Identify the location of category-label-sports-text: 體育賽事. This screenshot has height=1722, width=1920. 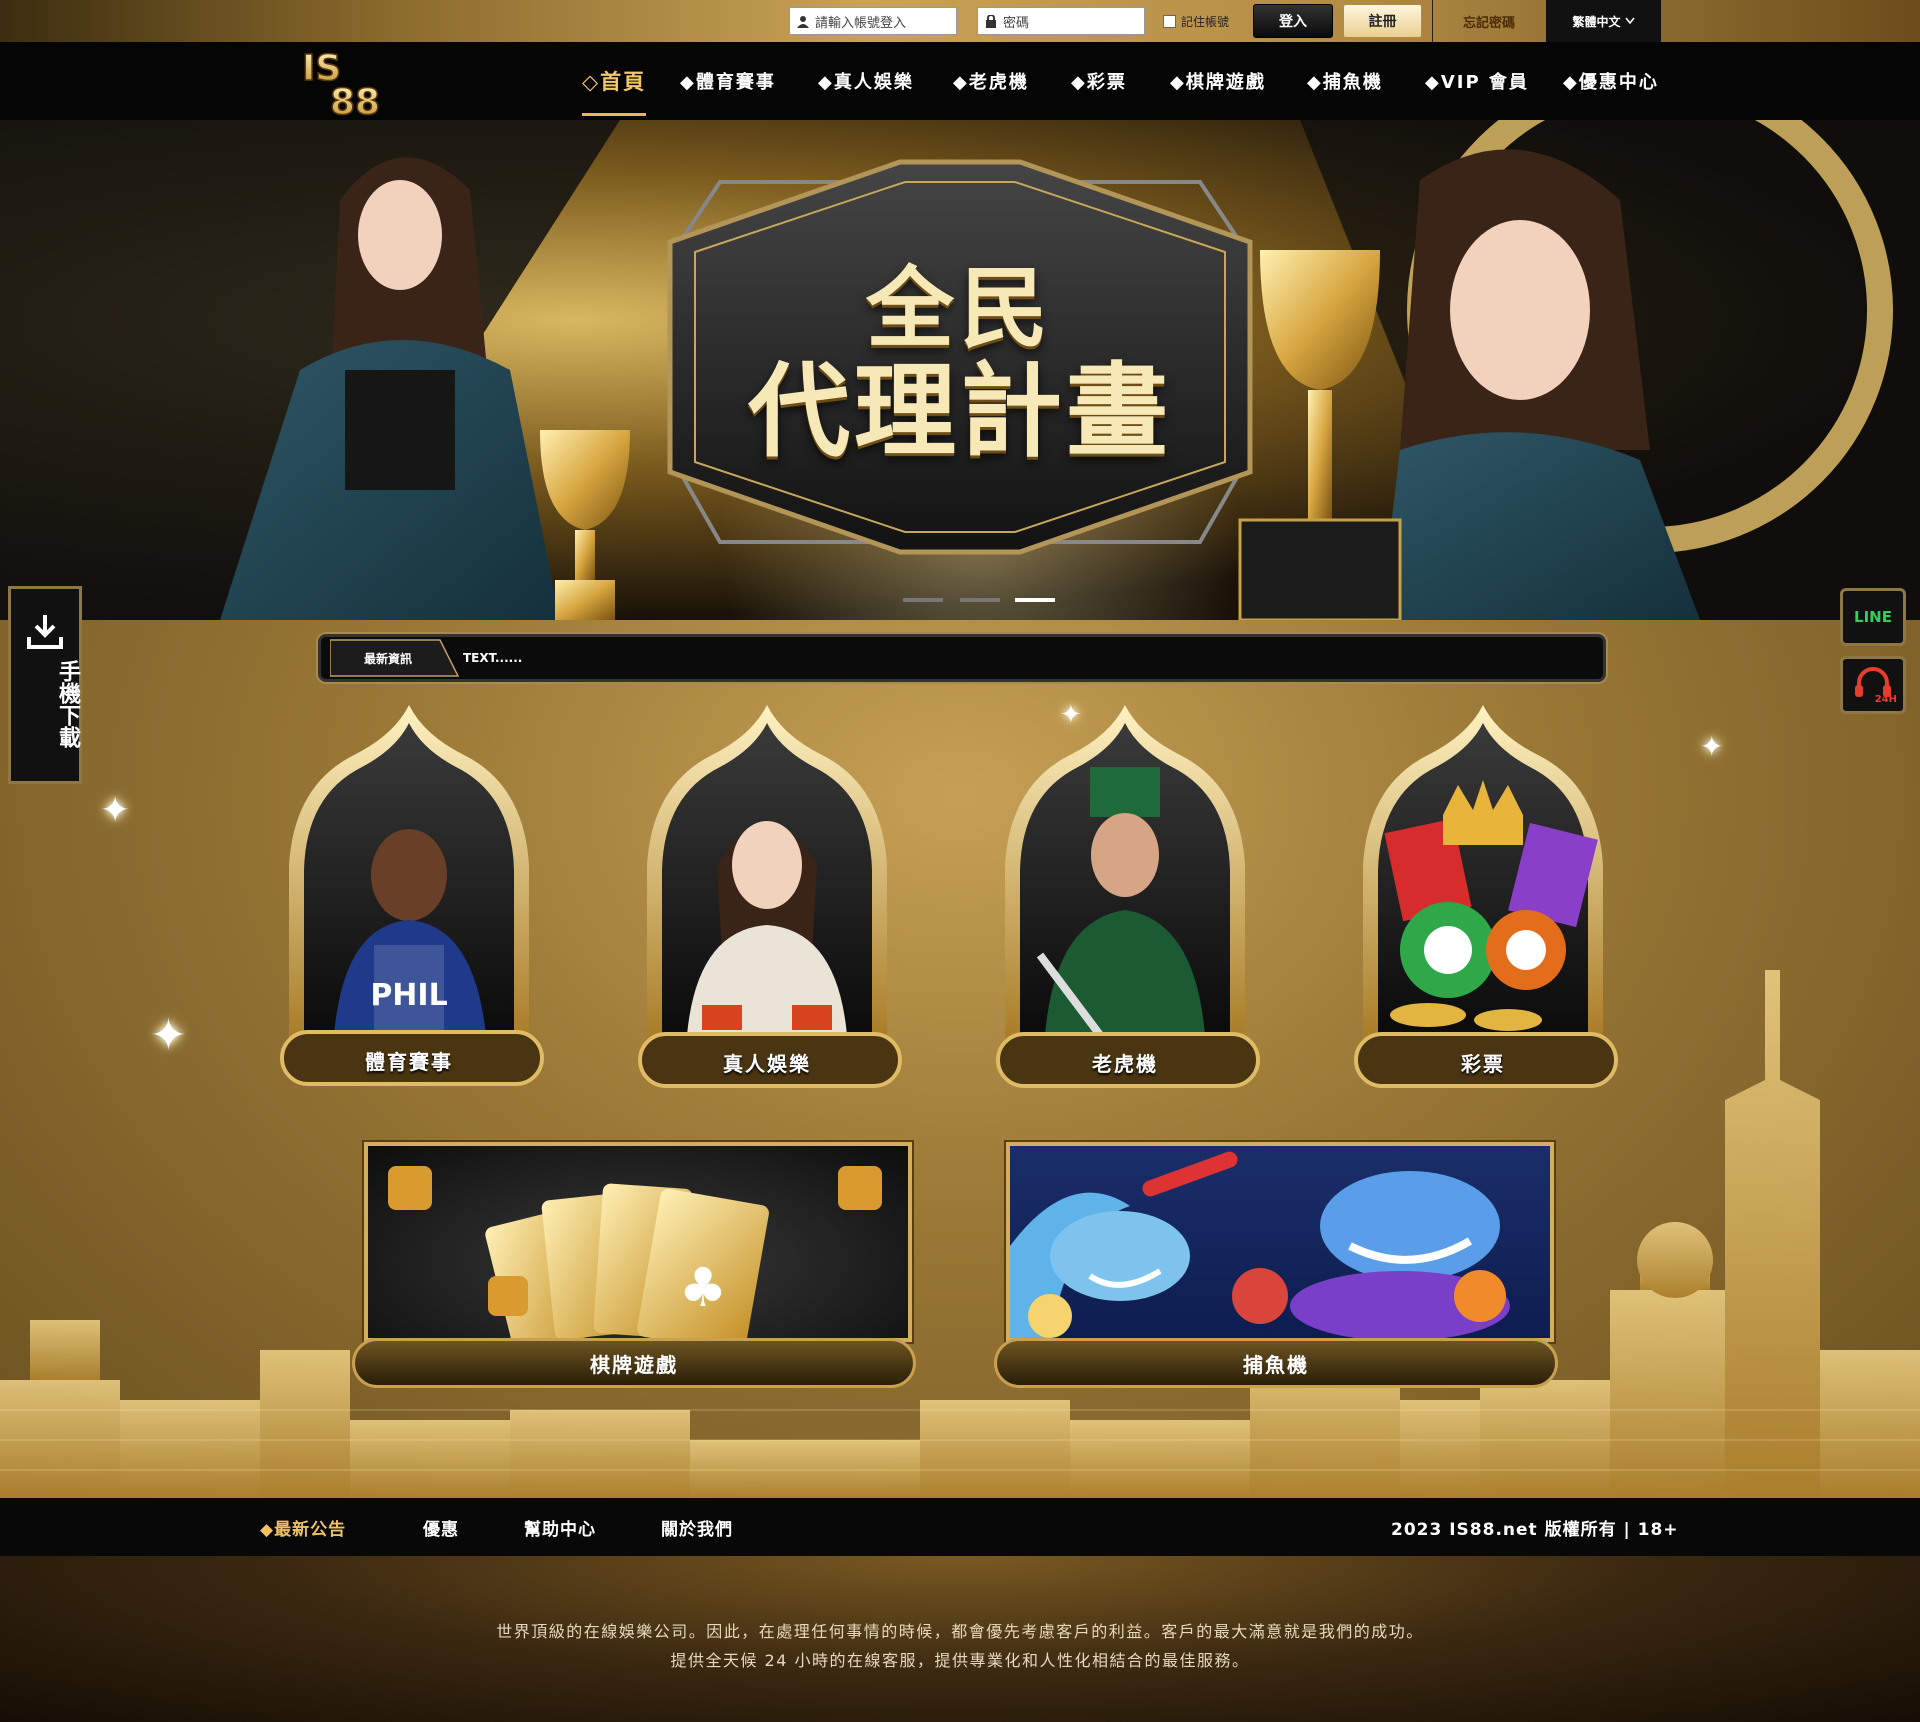
(409, 1060).